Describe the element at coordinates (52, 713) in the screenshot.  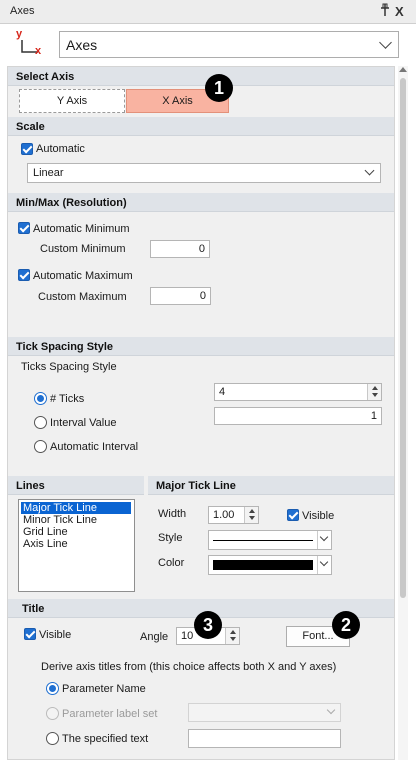
I see `radio-parameter-label-set` at that location.